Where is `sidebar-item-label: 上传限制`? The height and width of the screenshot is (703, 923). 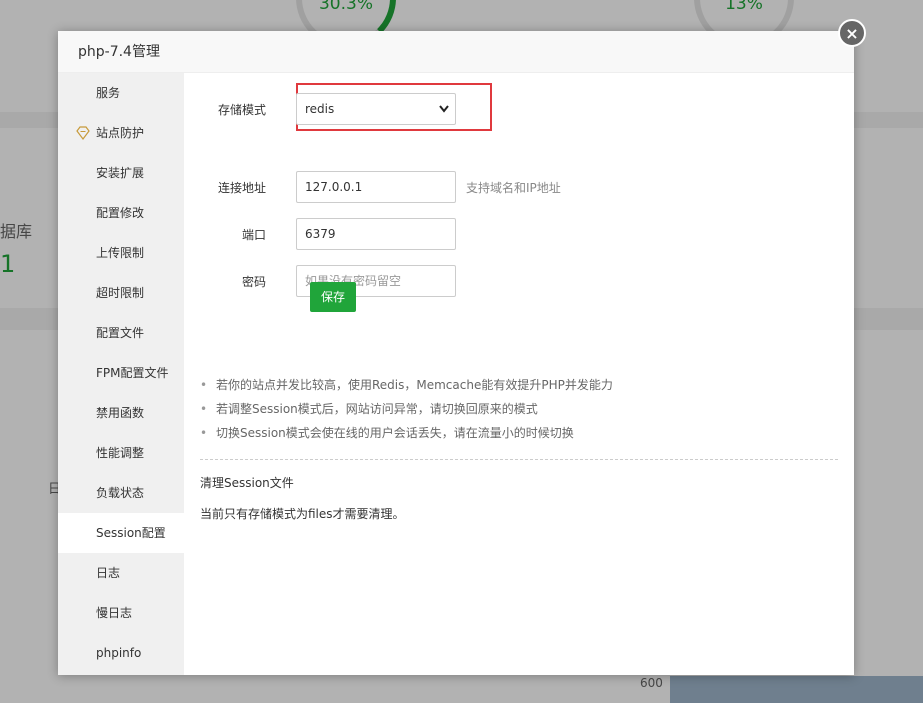
sidebar-item-label: 上传限制 is located at coordinates (120, 253).